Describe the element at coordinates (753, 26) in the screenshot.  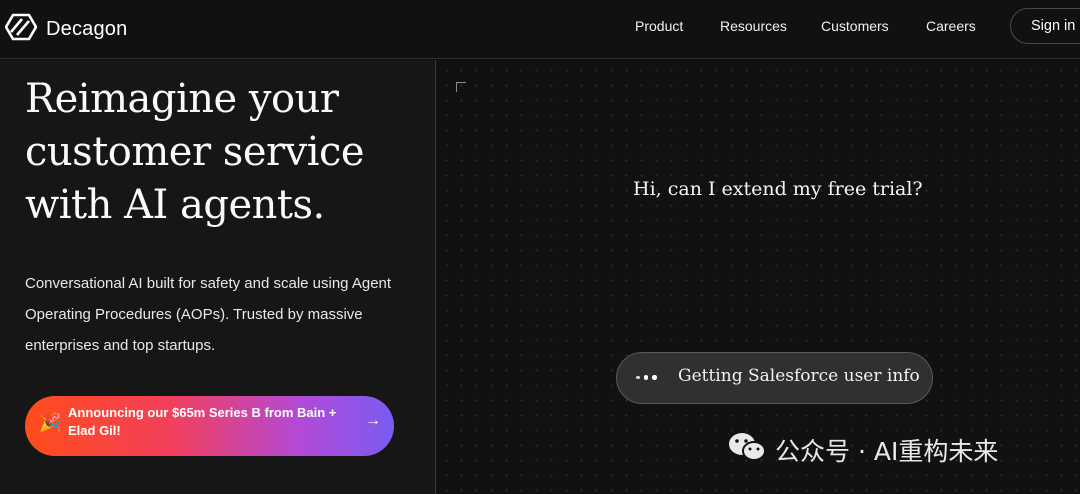
I see `nav-link-resources: Resources` at that location.